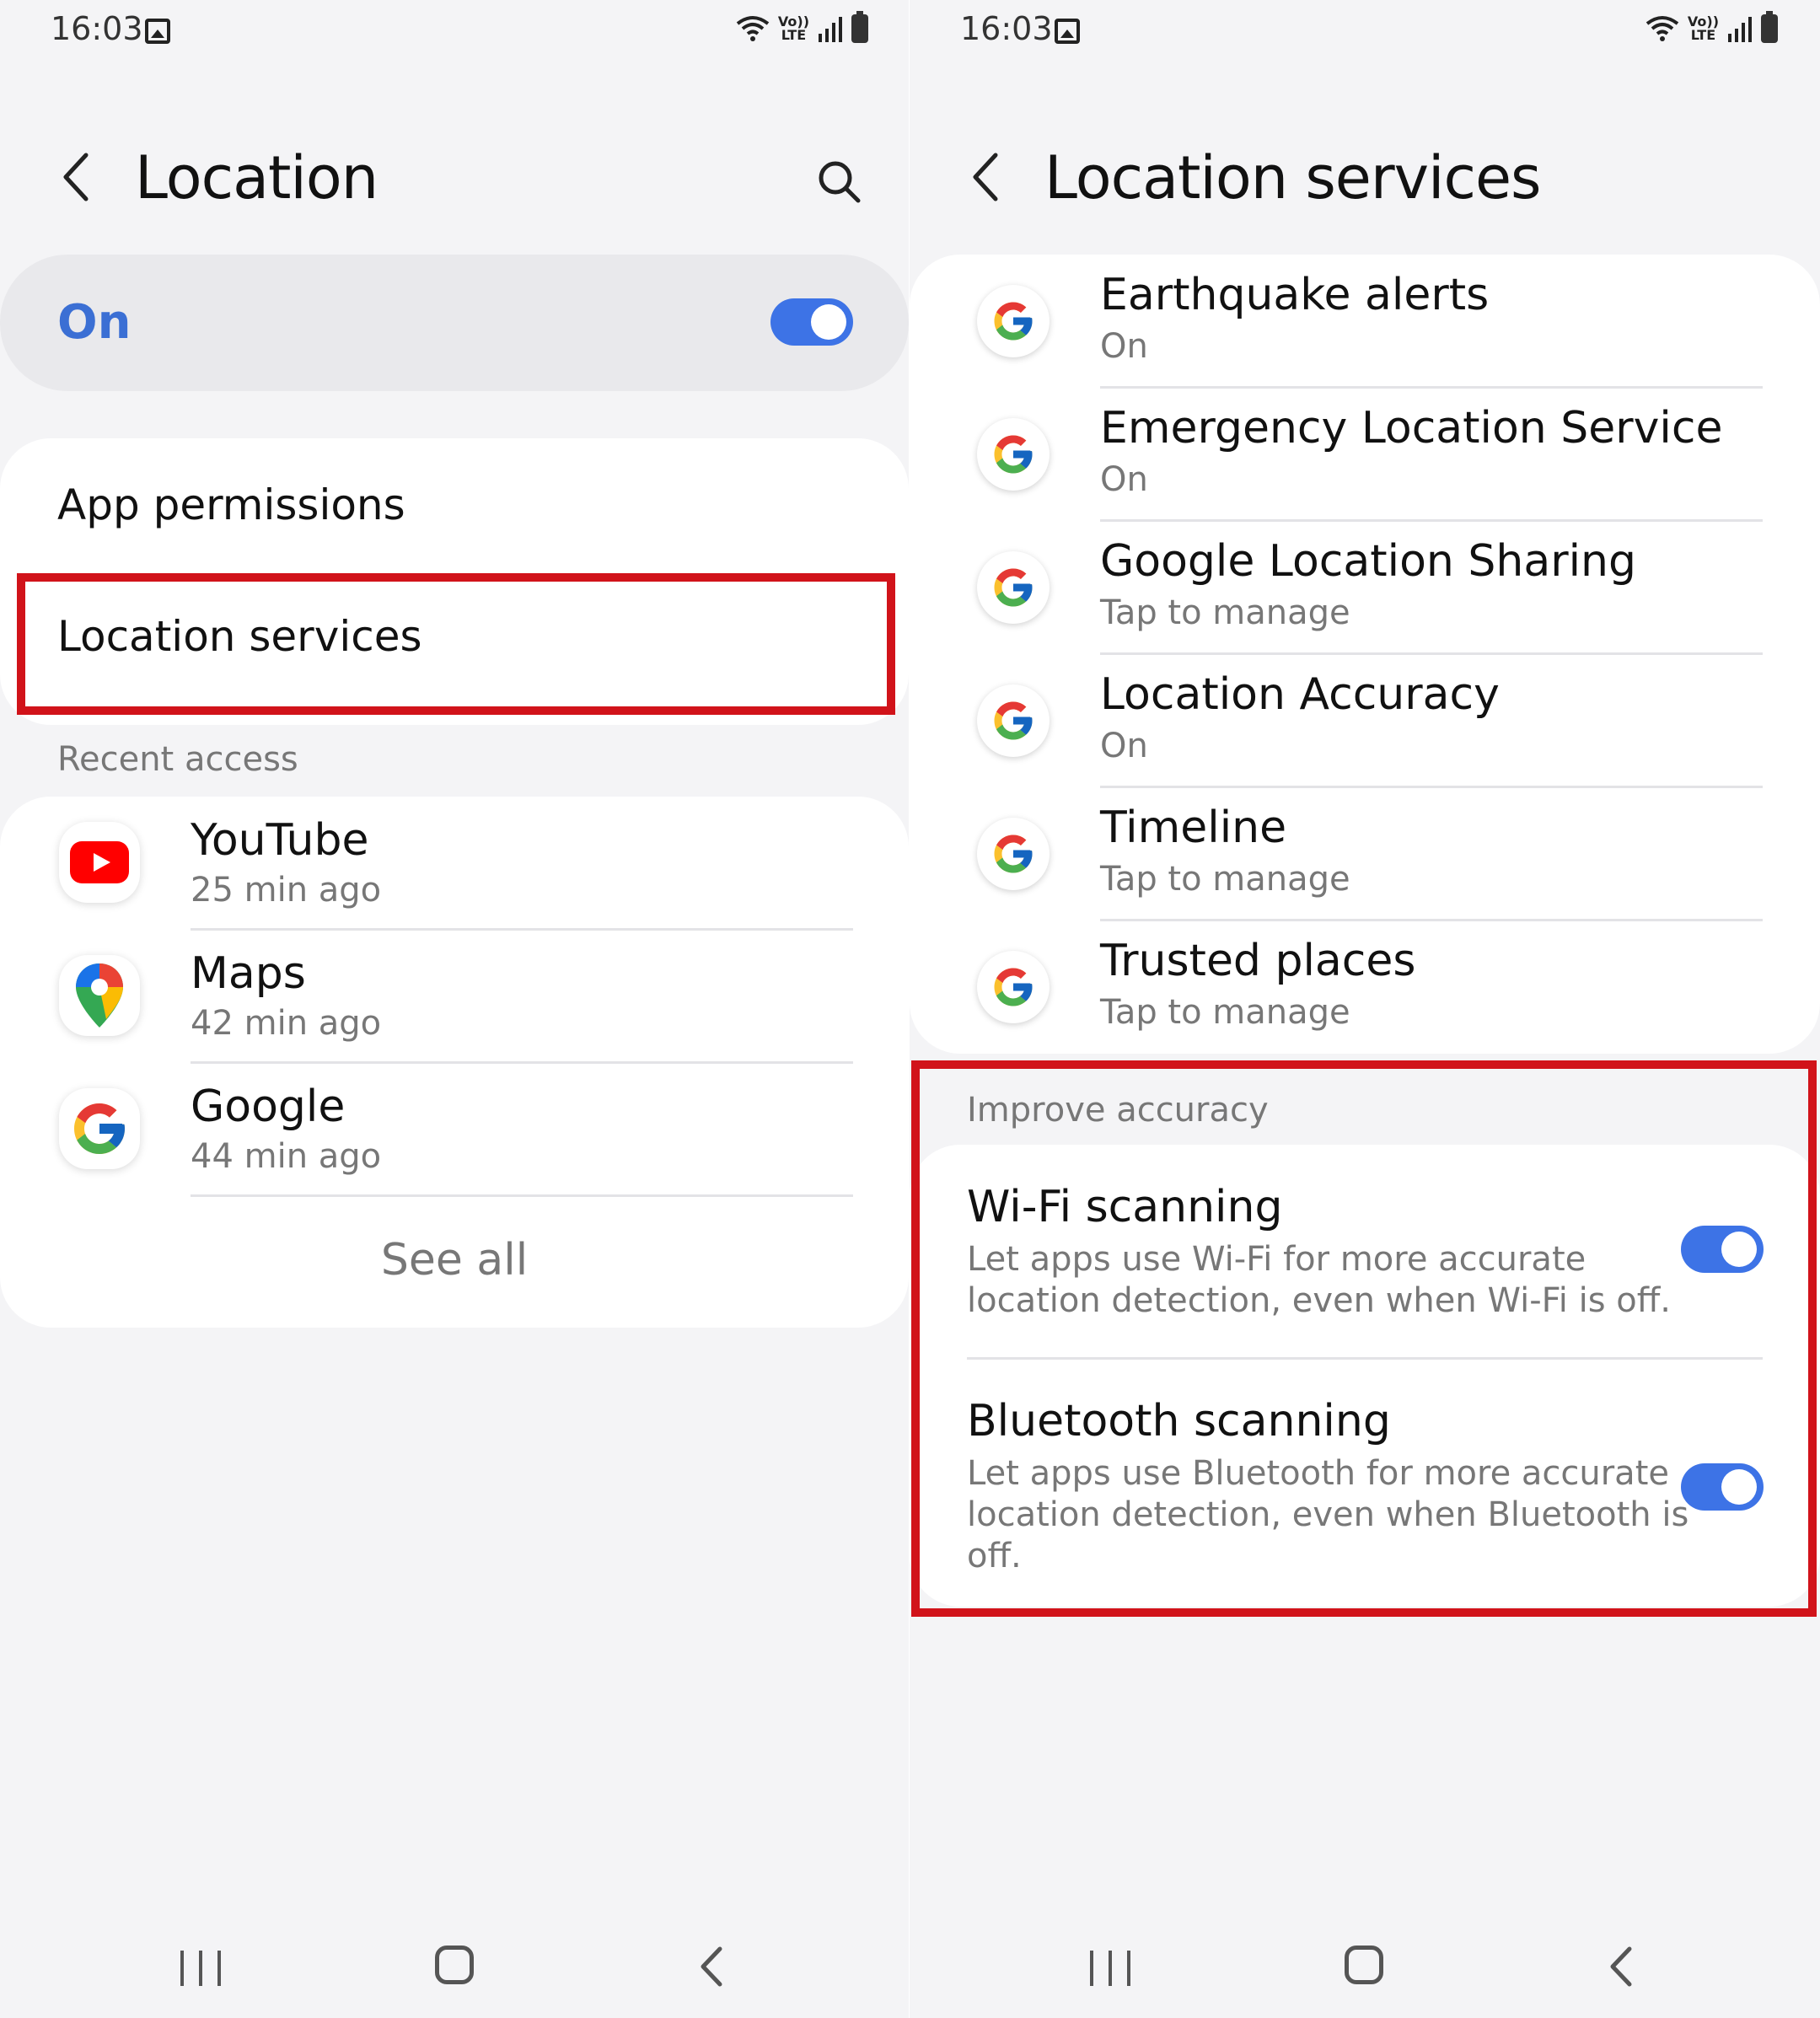 The height and width of the screenshot is (2018, 1820). I want to click on location-toggle, so click(812, 322).